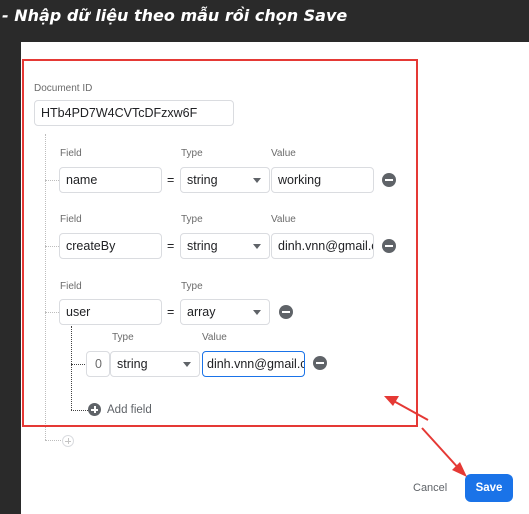 This screenshot has width=529, height=514. I want to click on add-root-field-icon, so click(68, 441).